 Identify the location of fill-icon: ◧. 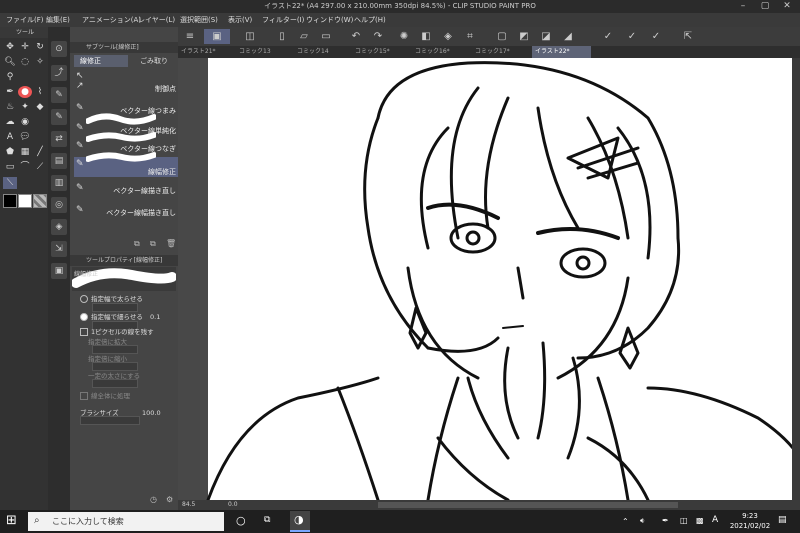
(426, 36).